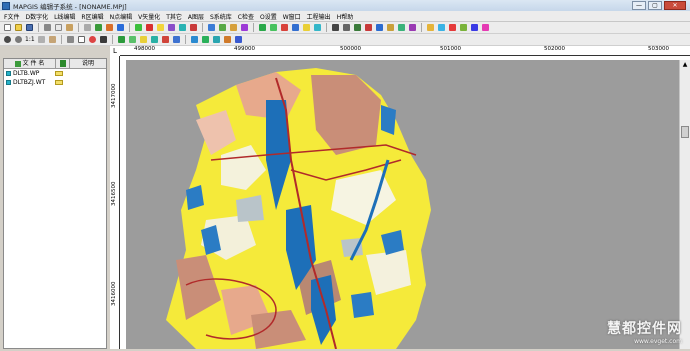  I want to click on pin-icon, so click(357, 27).